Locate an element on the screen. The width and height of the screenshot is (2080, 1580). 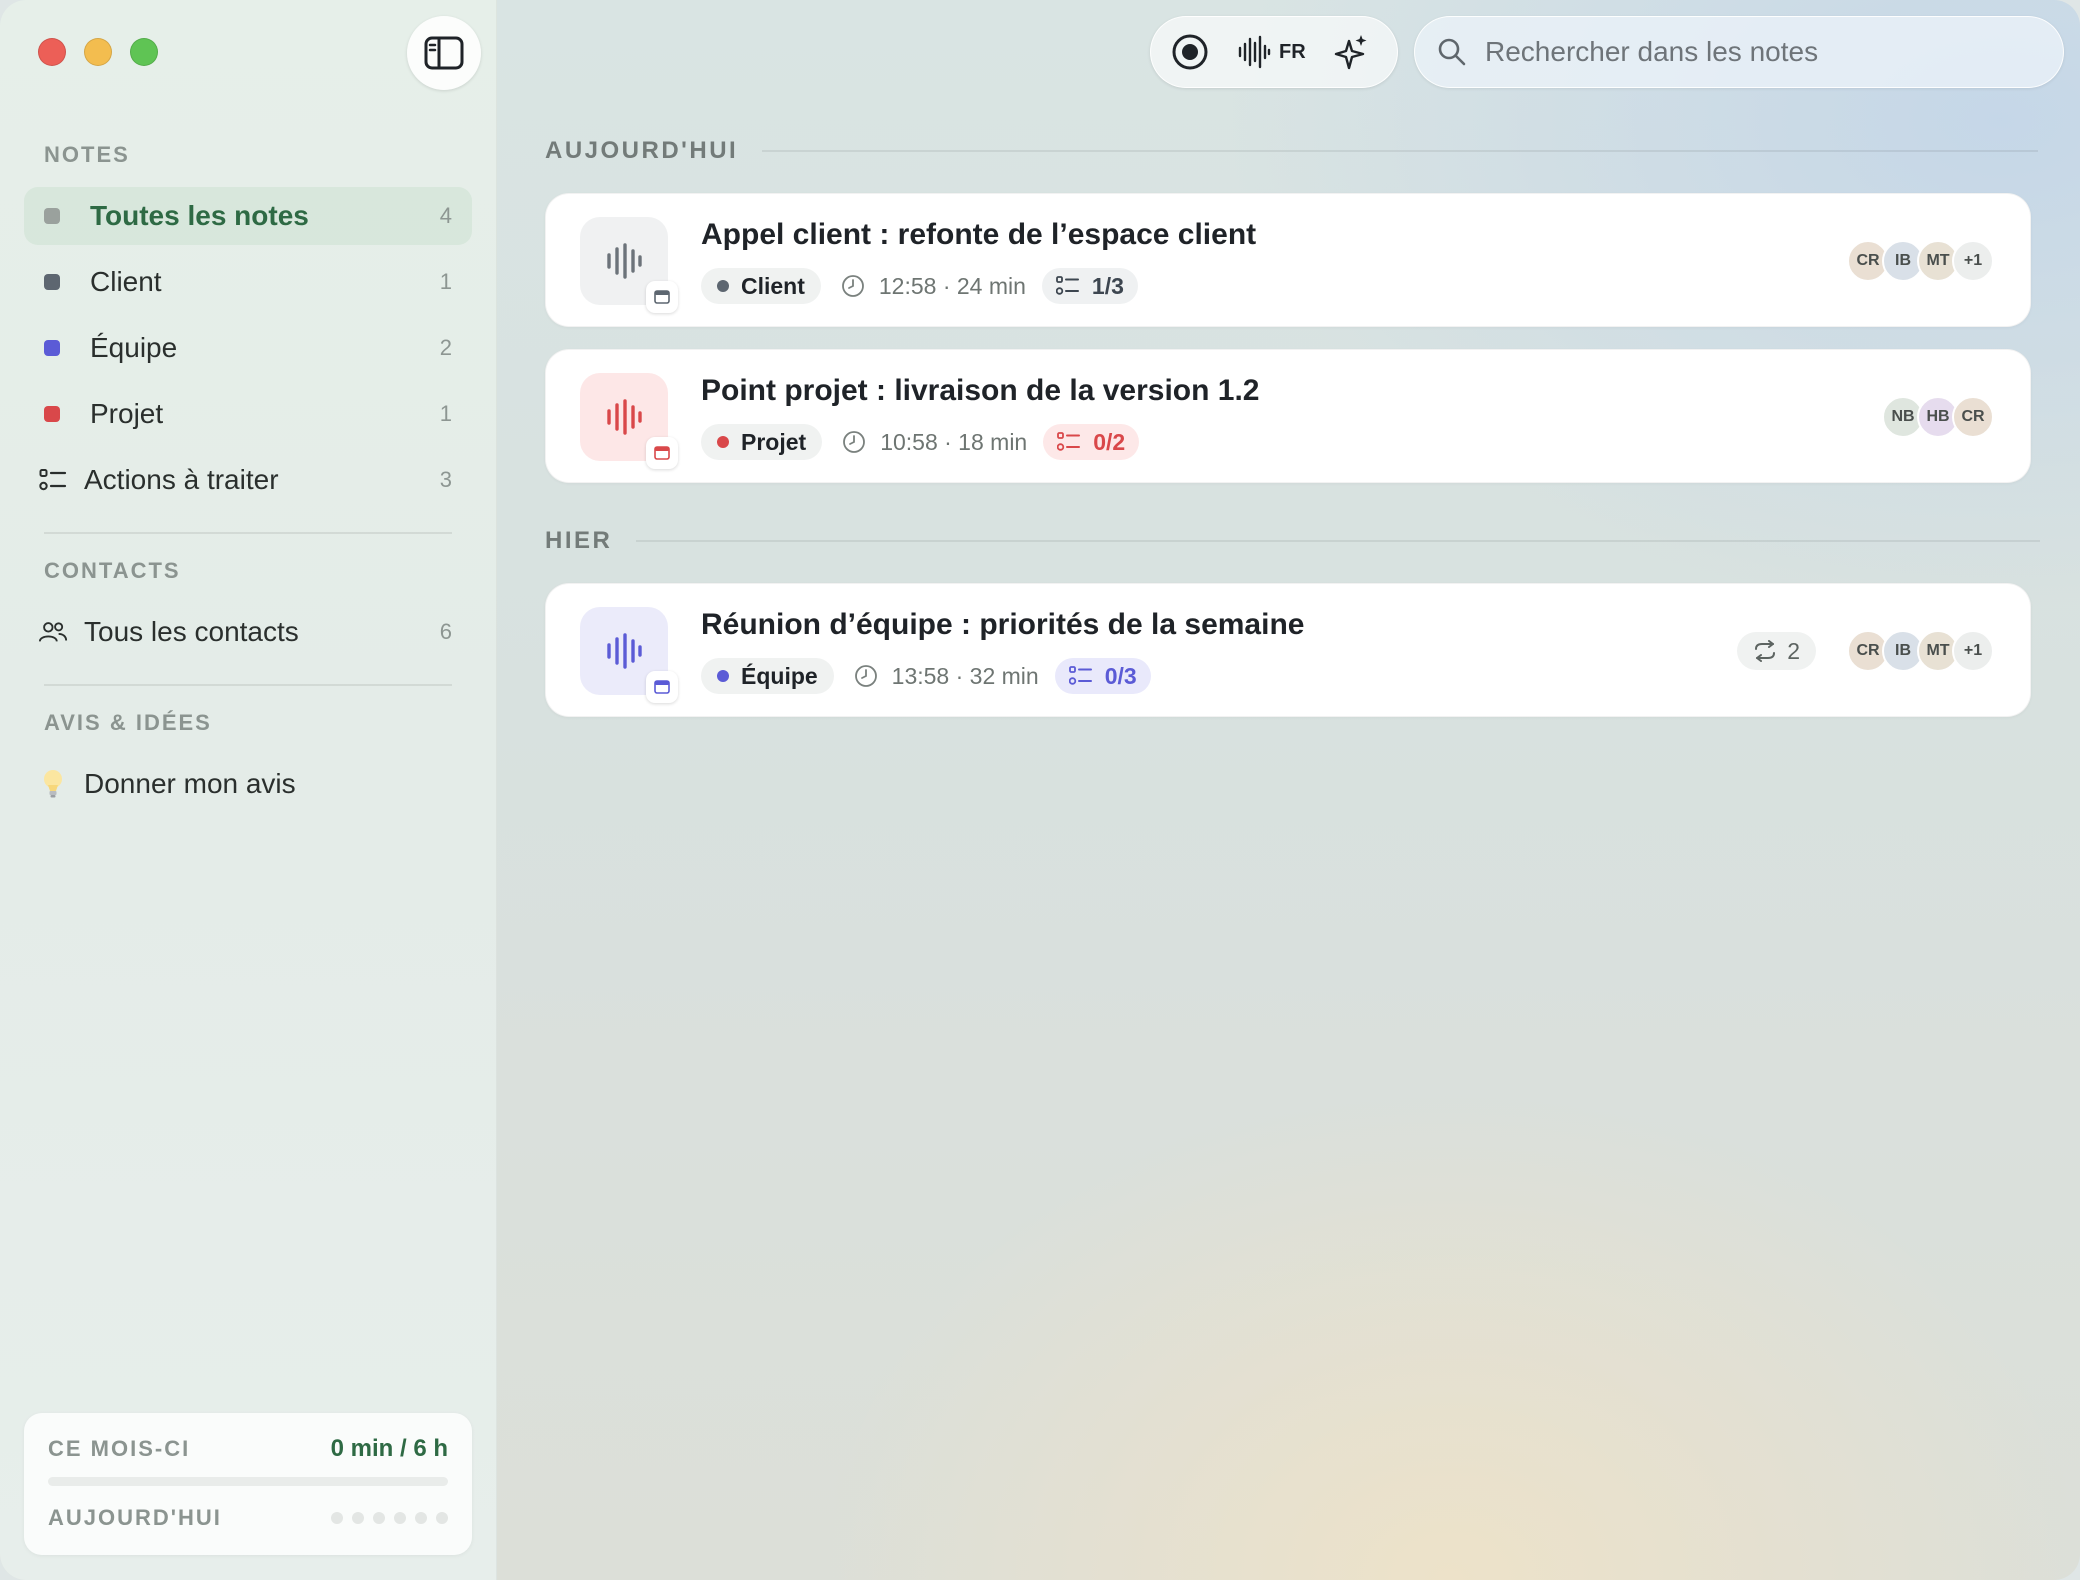
group-title: AUJOURD'HUI is located at coordinates (642, 150).